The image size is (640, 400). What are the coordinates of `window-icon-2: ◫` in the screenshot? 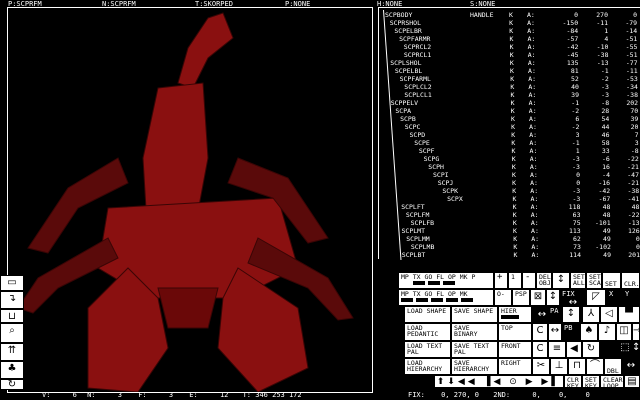 It's located at (624, 332).